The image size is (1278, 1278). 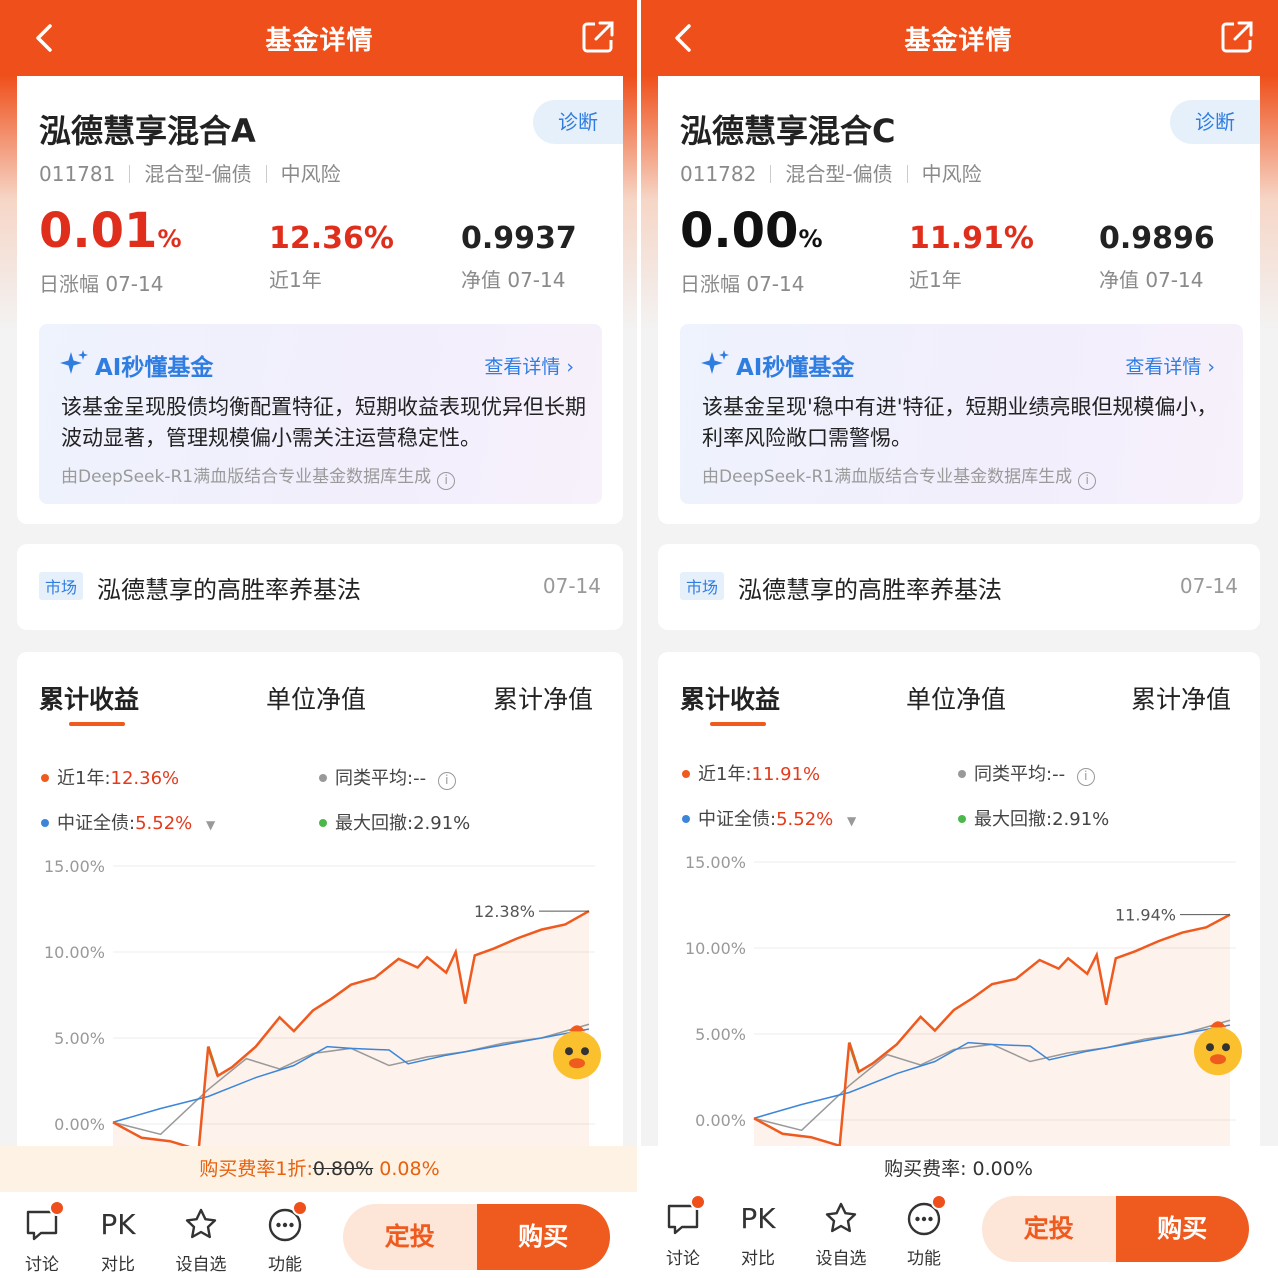 What do you see at coordinates (258, 476) in the screenshot?
I see `ai-source: 由DeepSeek-R1满血版结合专业基金数据库生成 i` at bounding box center [258, 476].